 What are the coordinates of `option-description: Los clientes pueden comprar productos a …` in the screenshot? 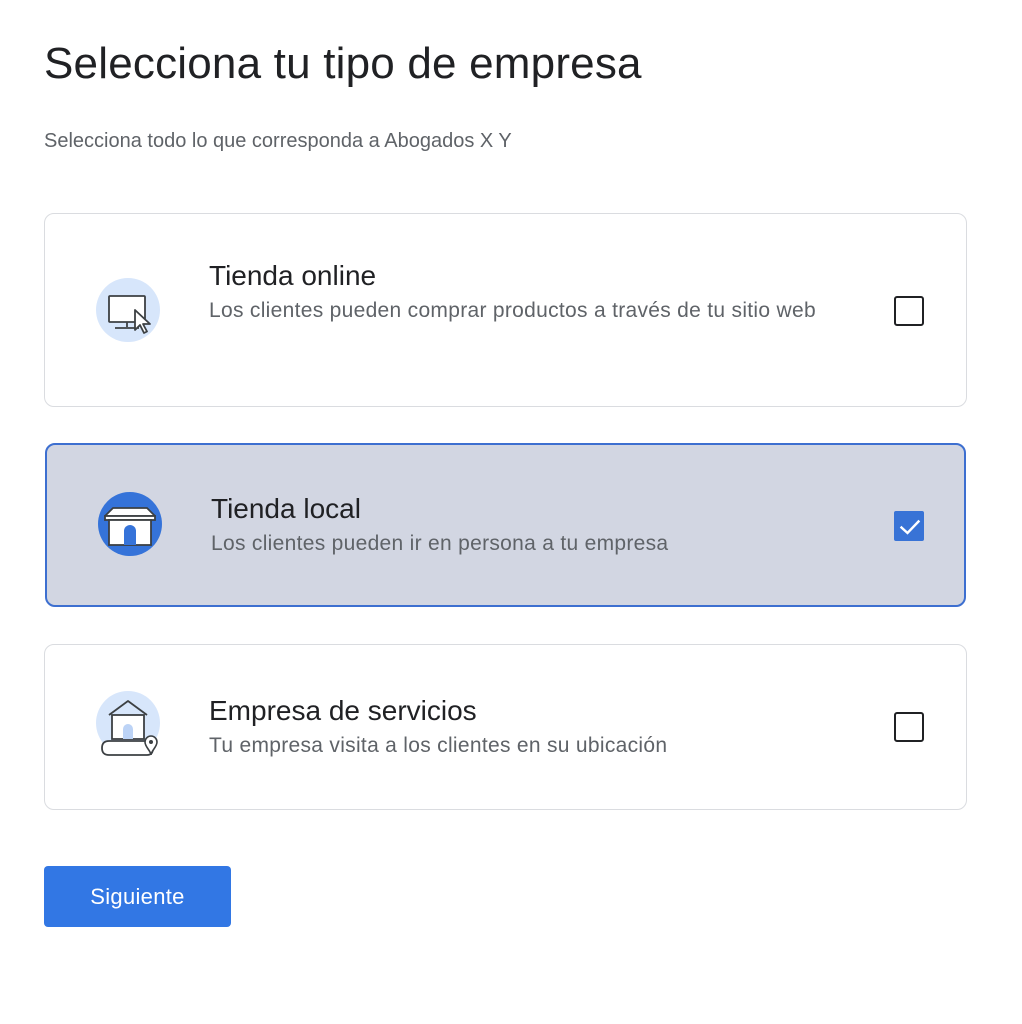 It's located at (512, 310).